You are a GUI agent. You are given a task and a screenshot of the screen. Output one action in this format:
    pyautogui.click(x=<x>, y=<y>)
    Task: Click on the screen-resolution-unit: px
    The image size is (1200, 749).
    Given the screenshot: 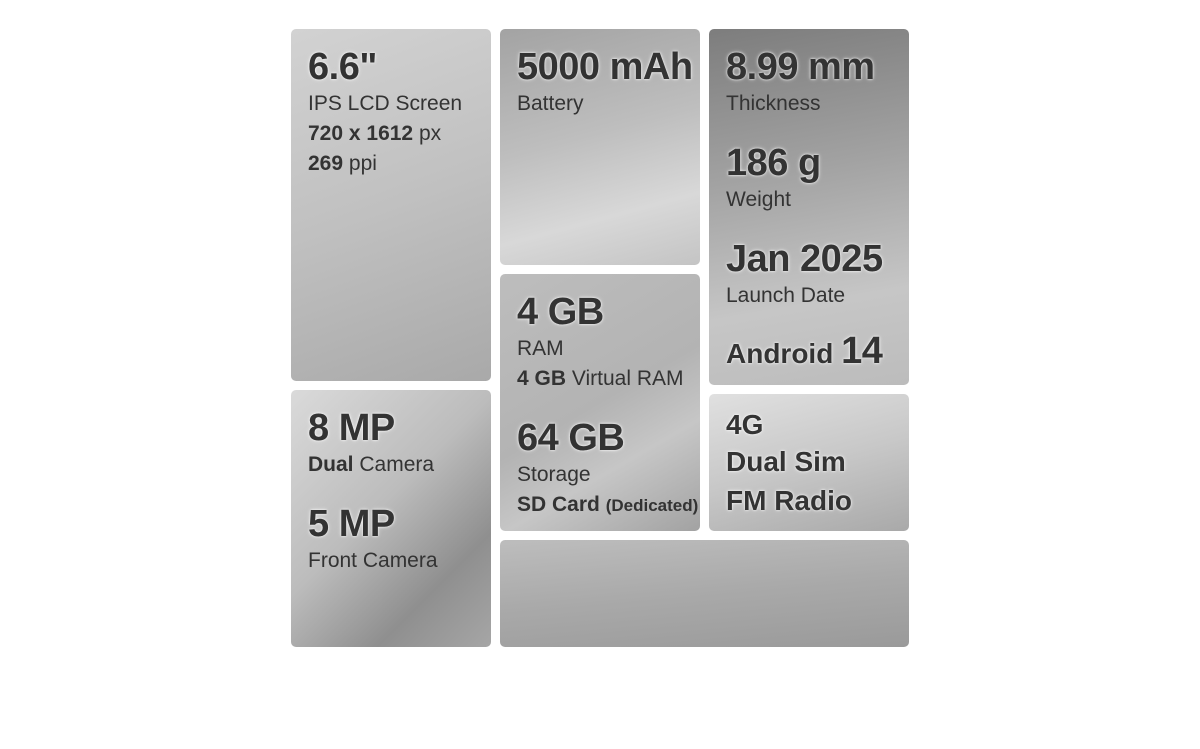 What is the action you would take?
    pyautogui.click(x=430, y=133)
    